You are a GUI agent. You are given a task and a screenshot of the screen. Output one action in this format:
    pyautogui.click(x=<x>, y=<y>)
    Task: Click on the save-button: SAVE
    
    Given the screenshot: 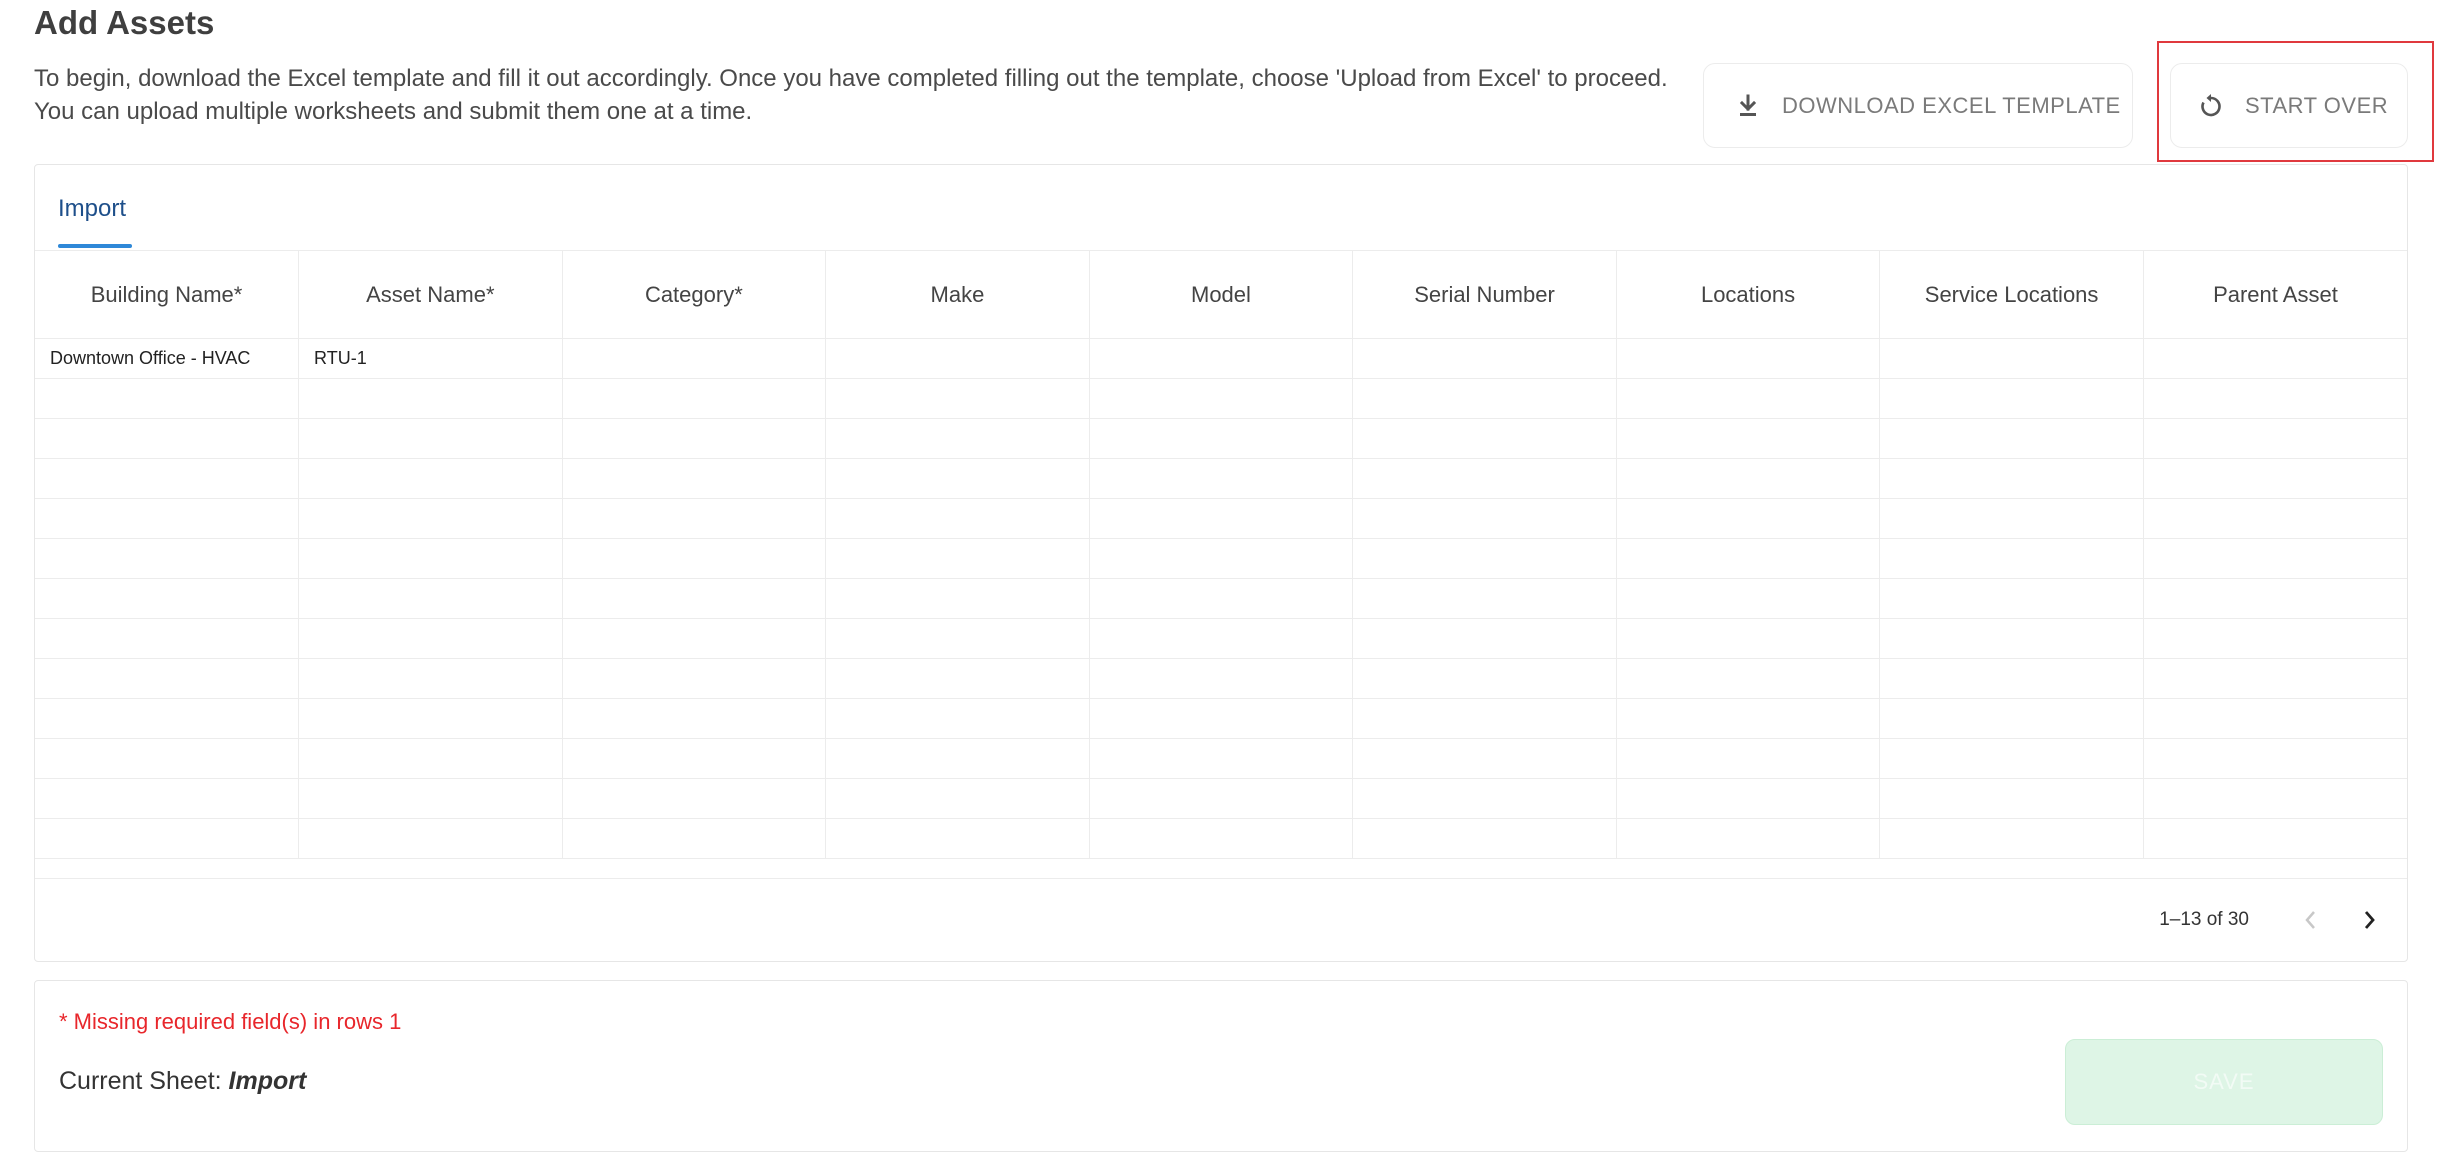 What is the action you would take?
    pyautogui.click(x=2224, y=1082)
    